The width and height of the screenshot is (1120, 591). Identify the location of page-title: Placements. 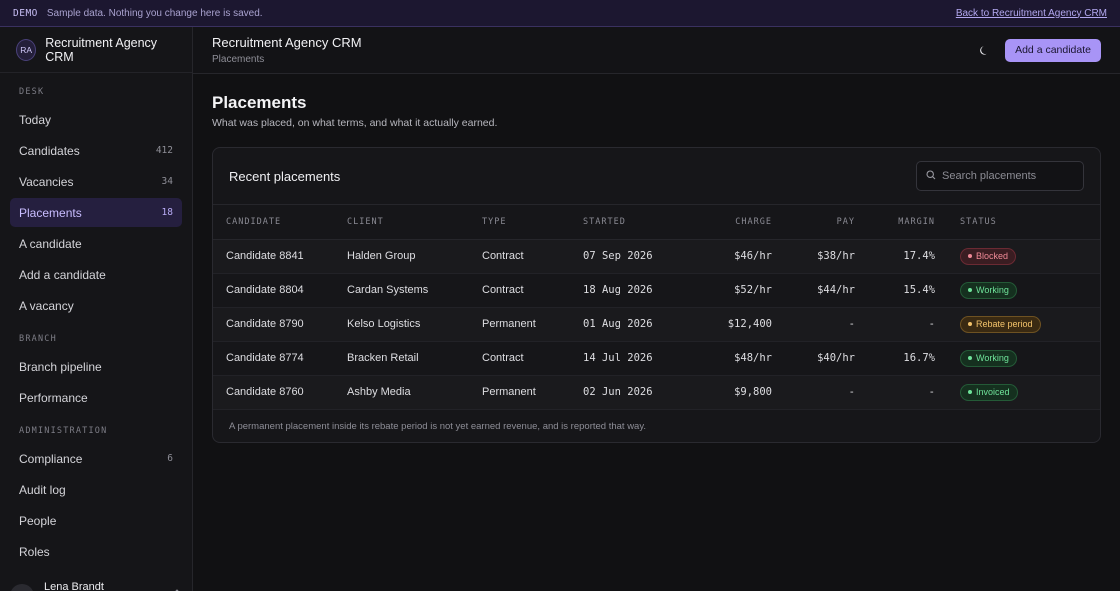
(259, 102).